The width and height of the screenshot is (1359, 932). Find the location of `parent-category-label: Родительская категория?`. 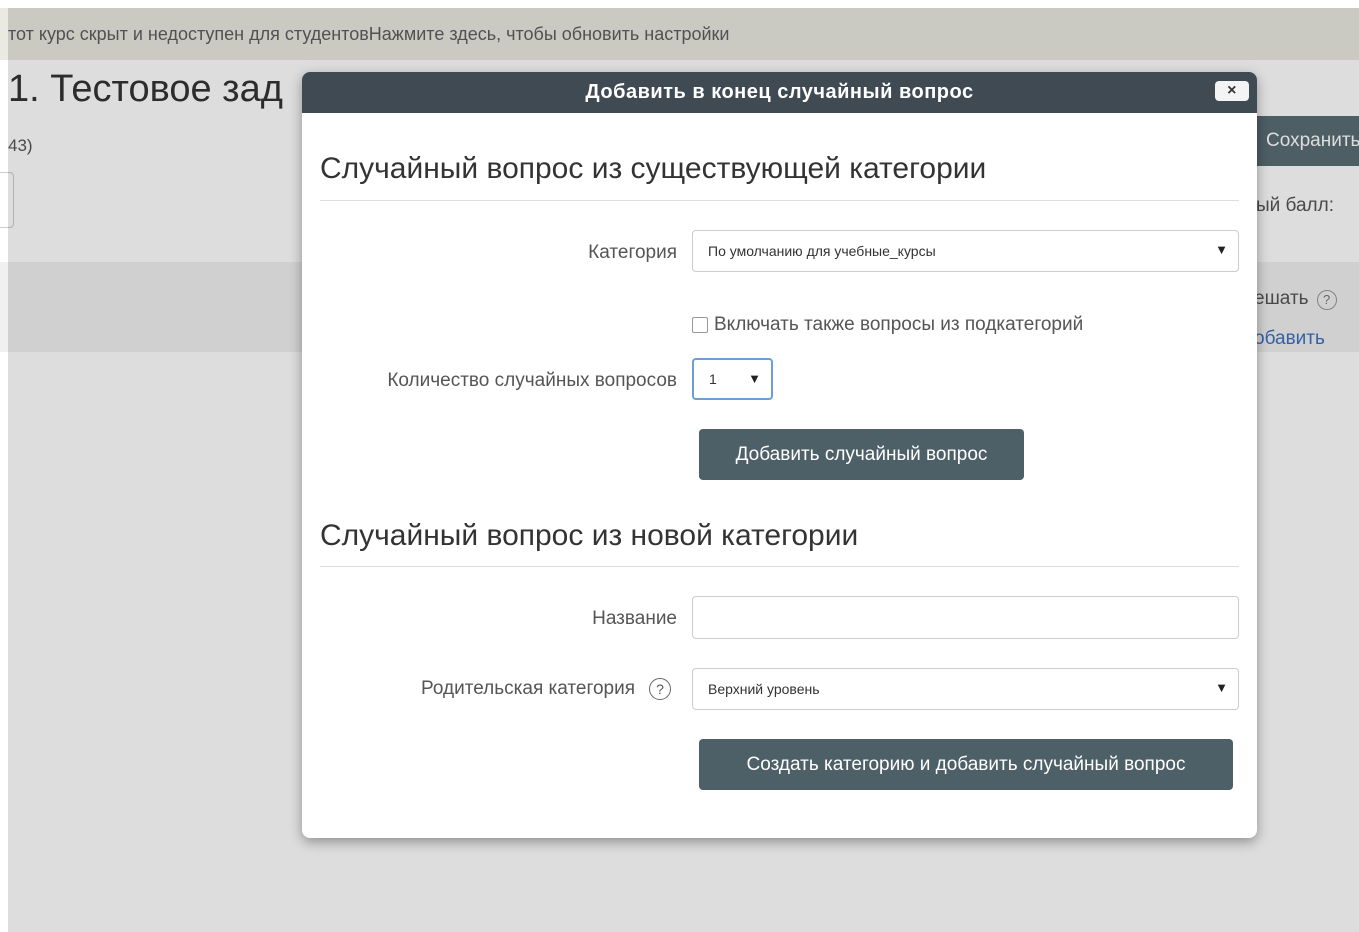

parent-category-label: Родительская категория? is located at coordinates (546, 689).